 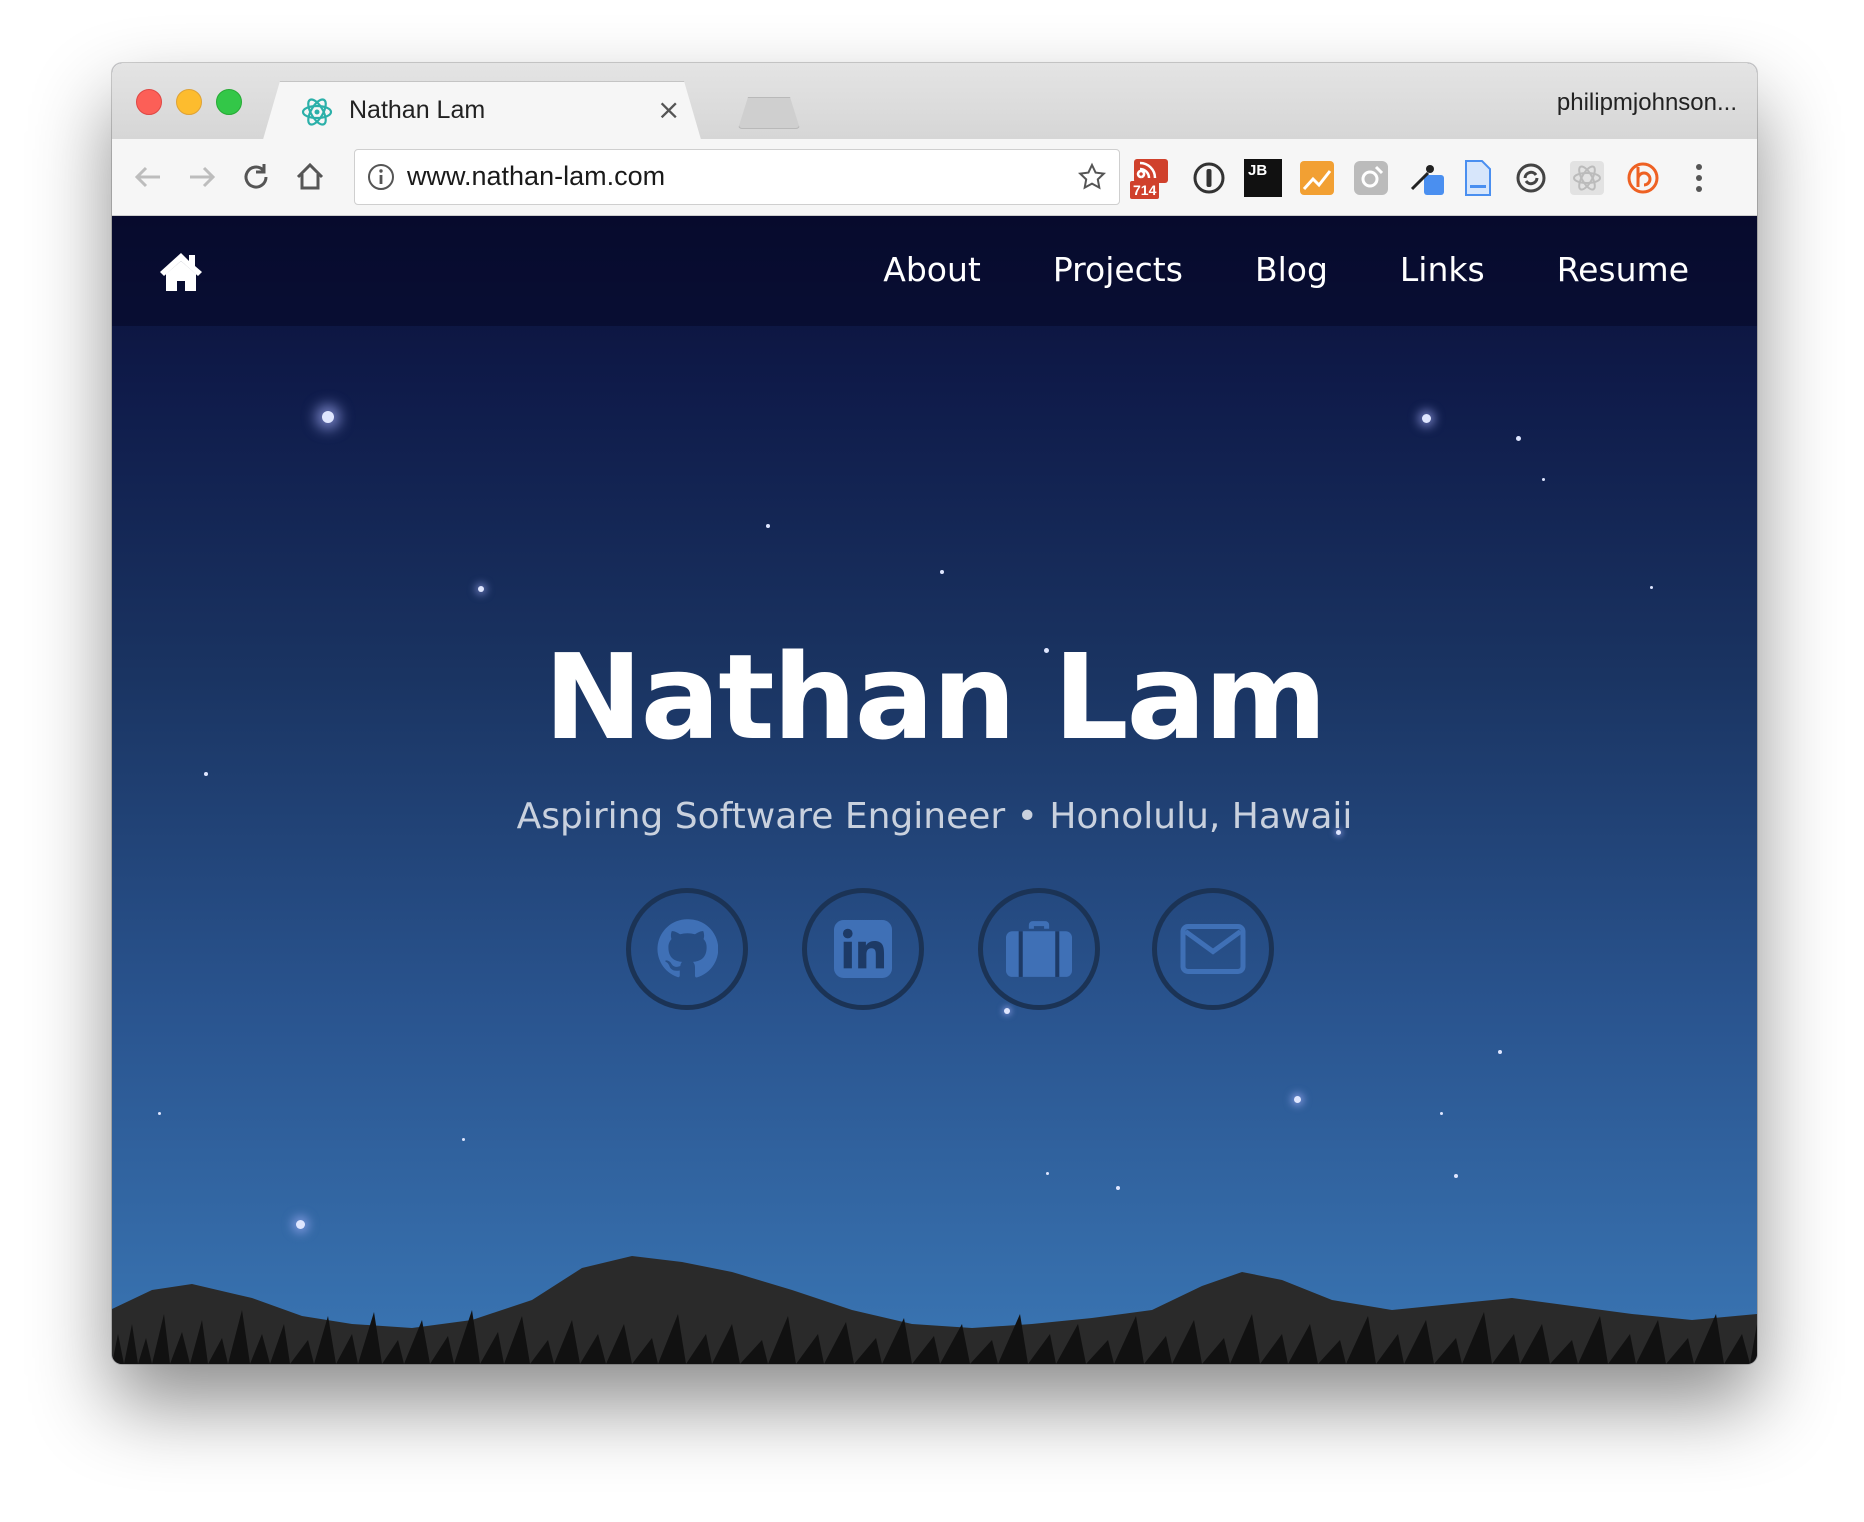 I want to click on bitly-icon, so click(x=1643, y=178).